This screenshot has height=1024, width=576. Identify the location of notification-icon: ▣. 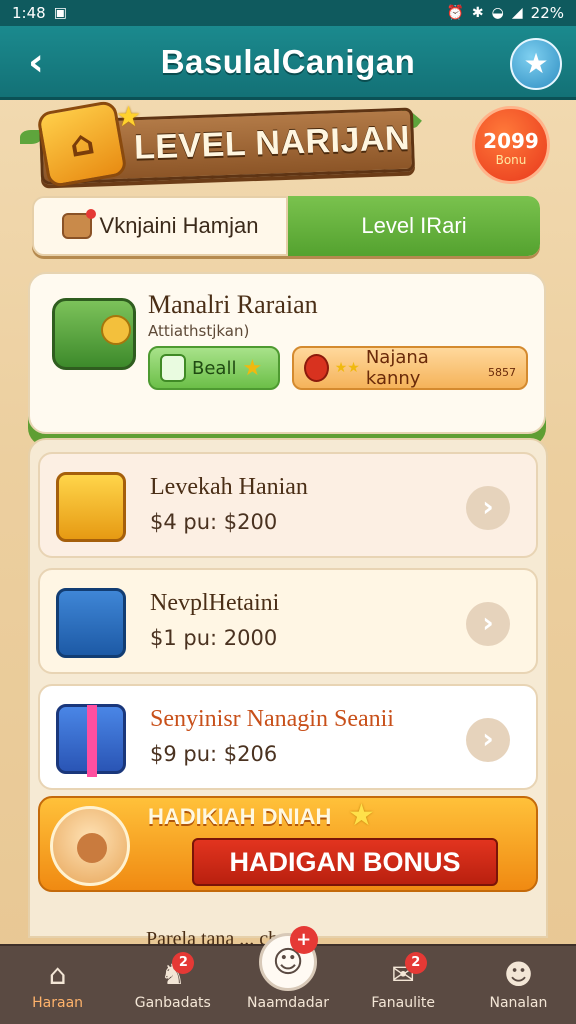
(60, 13).